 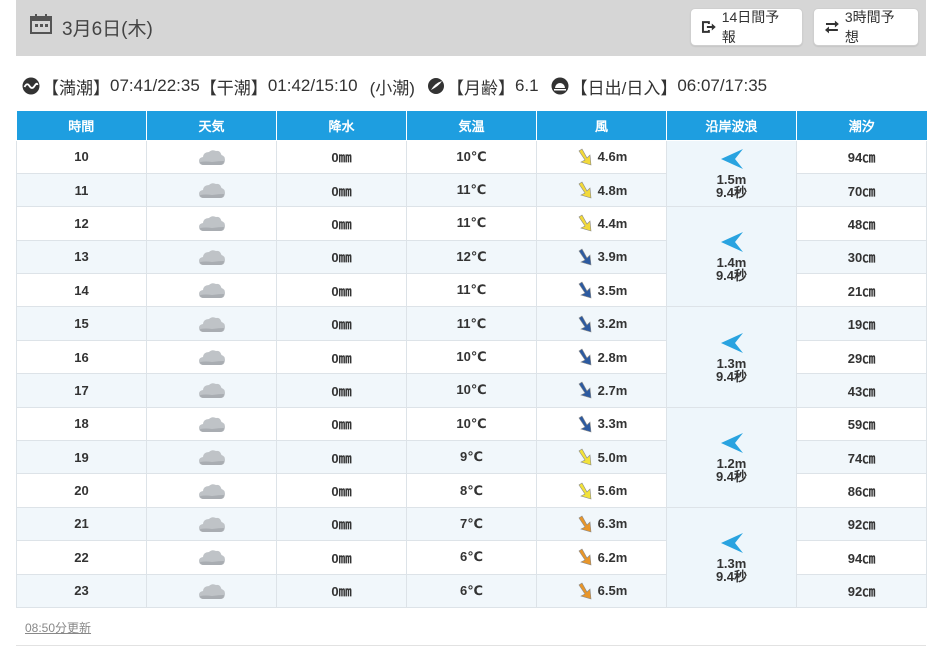 I want to click on cell-hour: 10, so click(x=81, y=156).